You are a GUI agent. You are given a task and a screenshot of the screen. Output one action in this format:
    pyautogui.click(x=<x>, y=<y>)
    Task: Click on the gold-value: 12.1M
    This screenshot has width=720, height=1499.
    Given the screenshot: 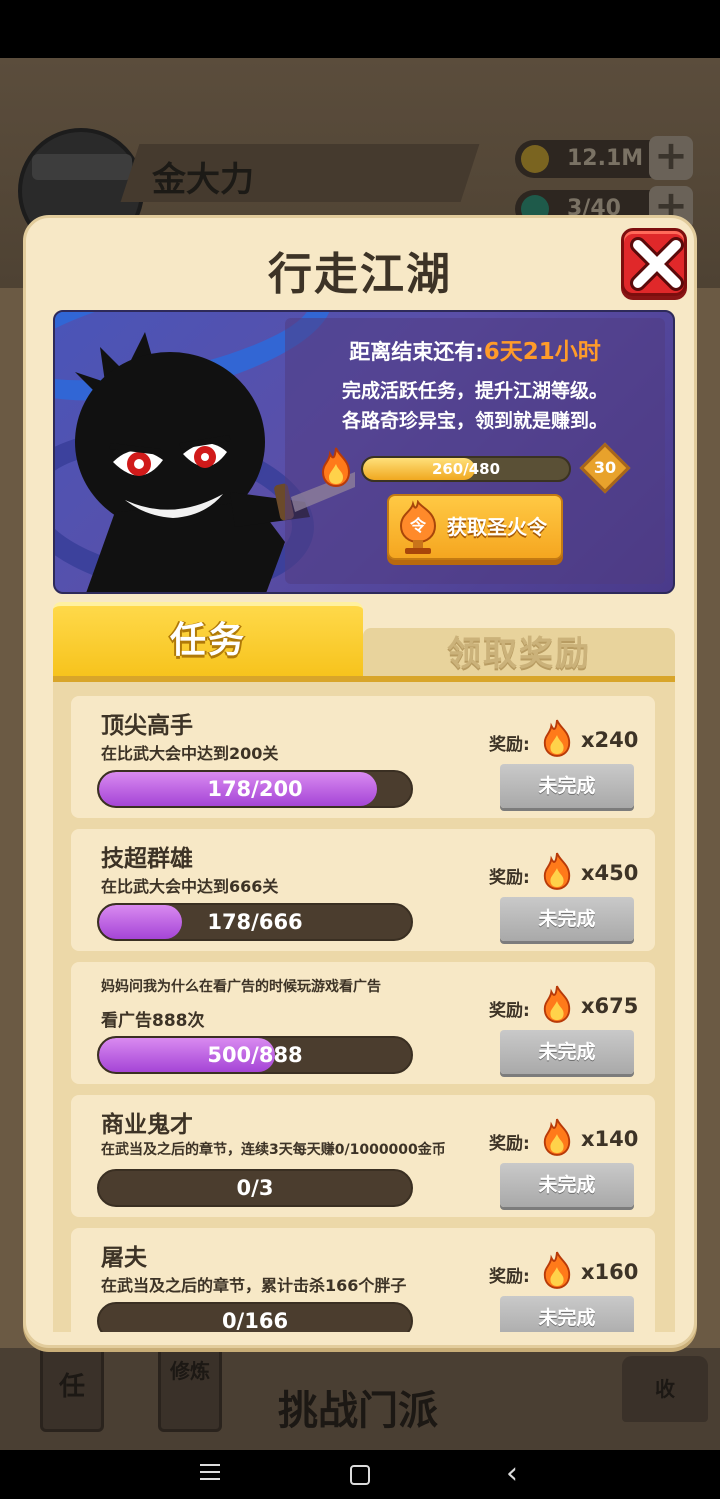 What is the action you would take?
    pyautogui.click(x=605, y=158)
    